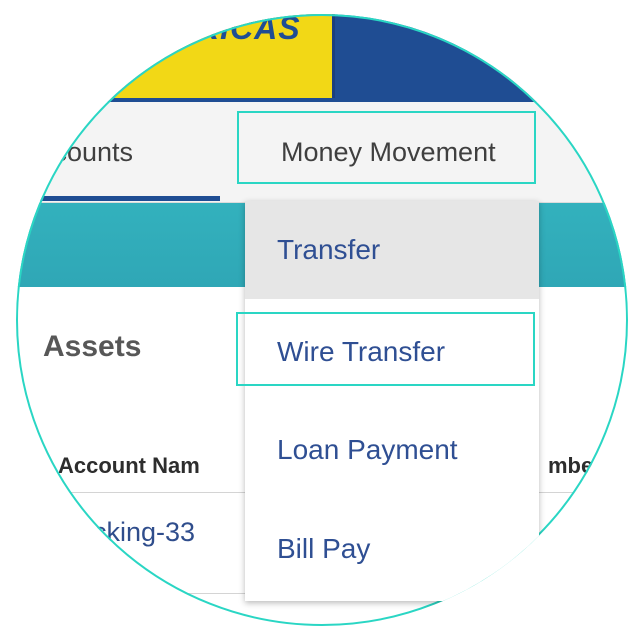 This screenshot has height=630, width=628. I want to click on tab-accounts: ccounts, so click(130, 152).